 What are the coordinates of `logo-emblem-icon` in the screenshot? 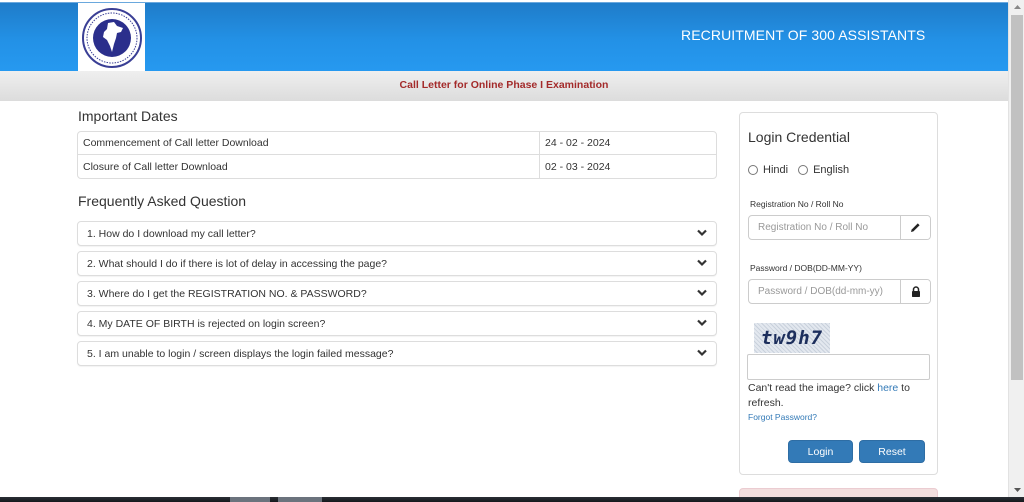 It's located at (111, 37).